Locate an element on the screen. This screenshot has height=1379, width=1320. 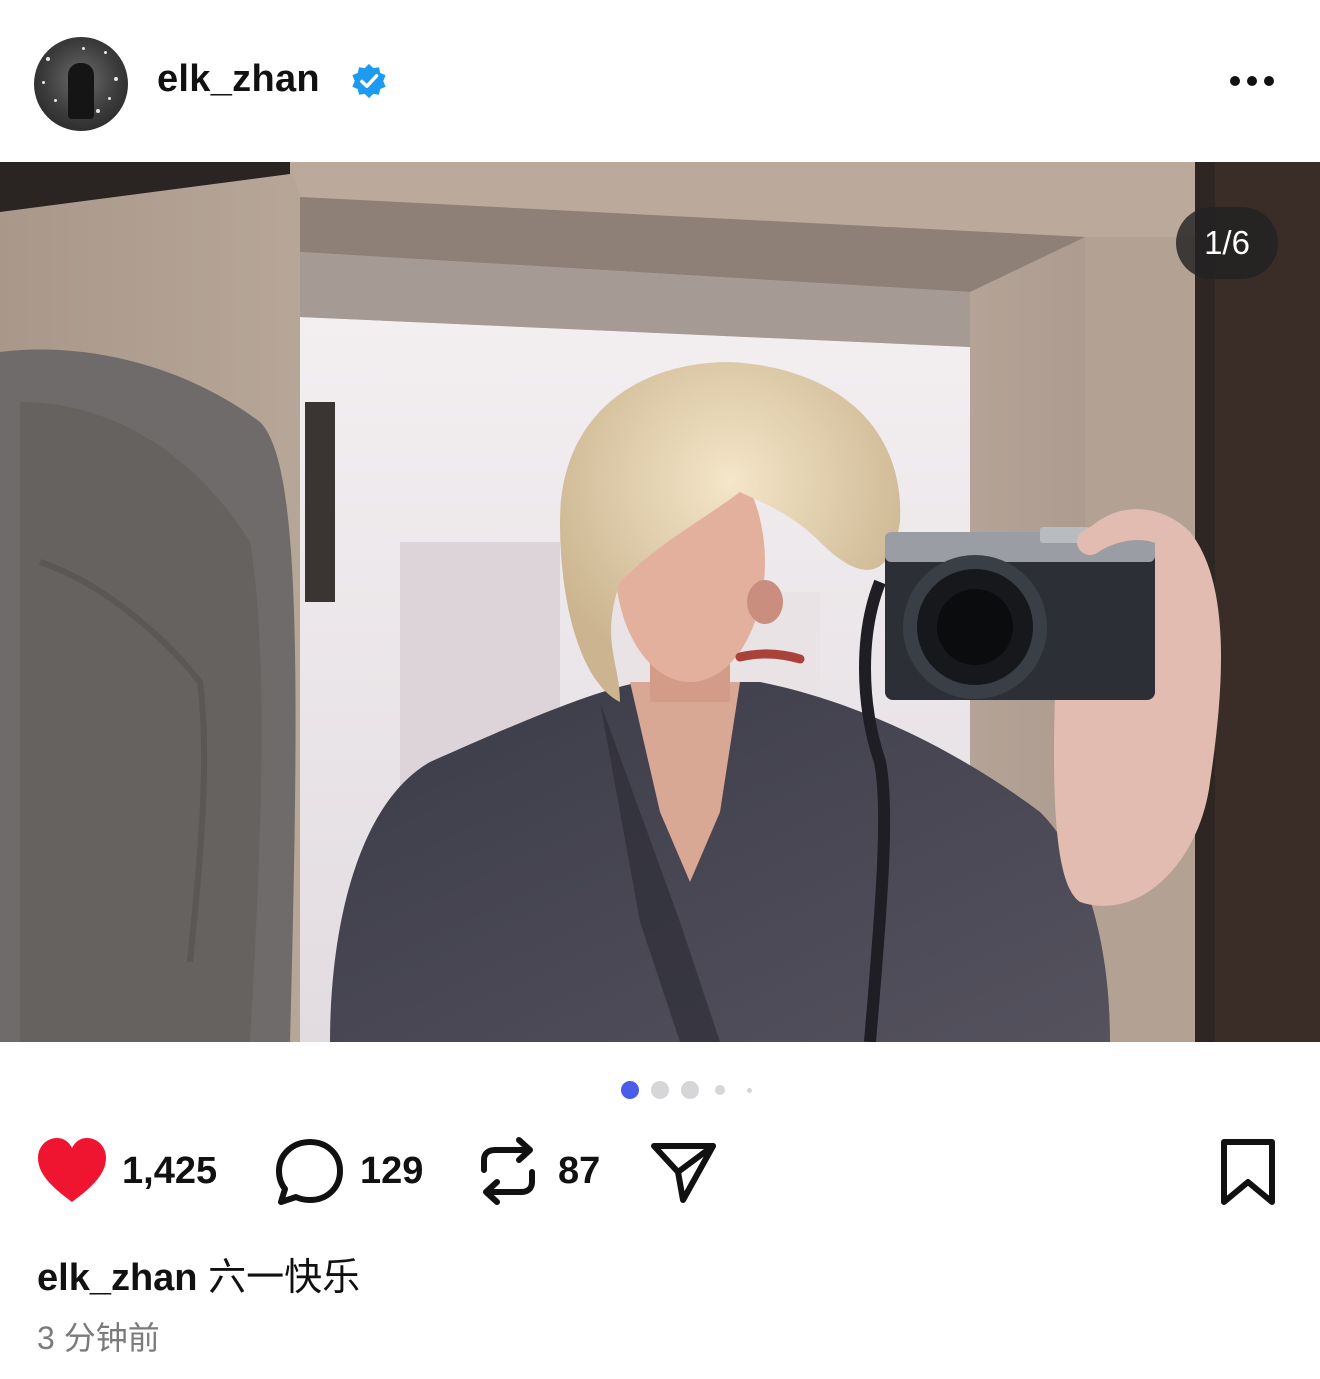
carousel-indicator is located at coordinates (660, 1090).